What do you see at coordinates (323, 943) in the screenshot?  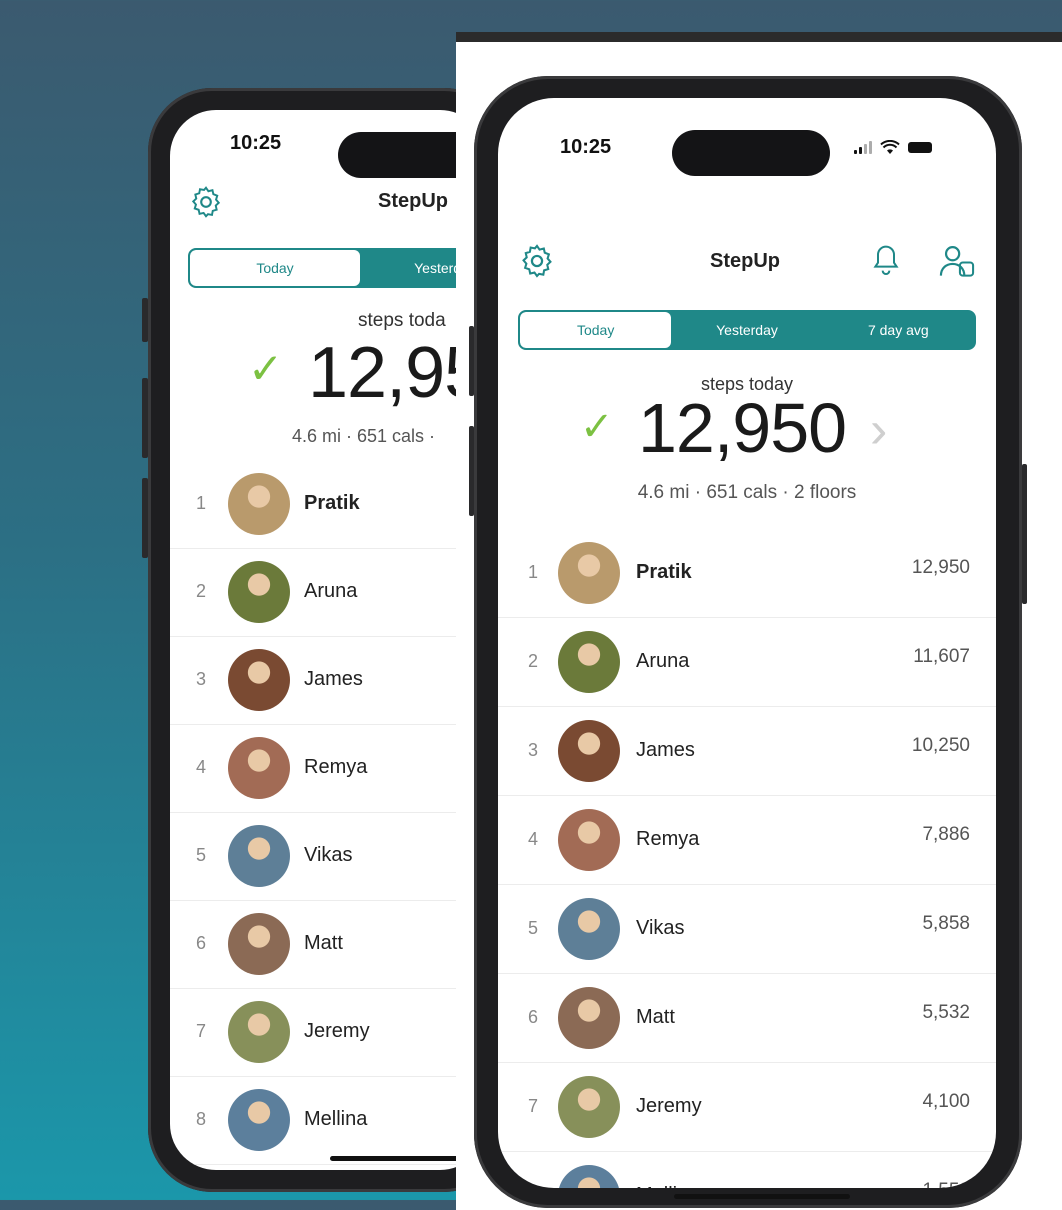 I see `participant-name: Matt` at bounding box center [323, 943].